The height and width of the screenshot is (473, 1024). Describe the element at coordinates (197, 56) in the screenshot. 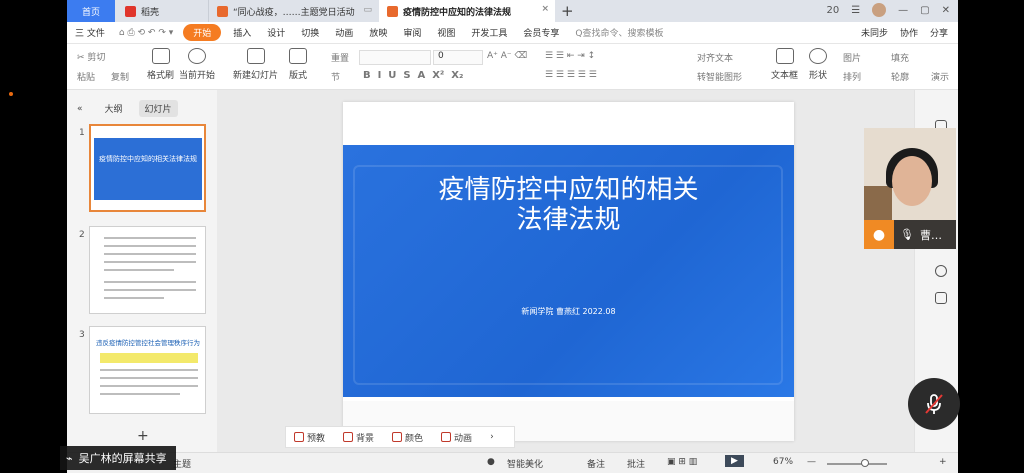

I see `play-icon` at that location.